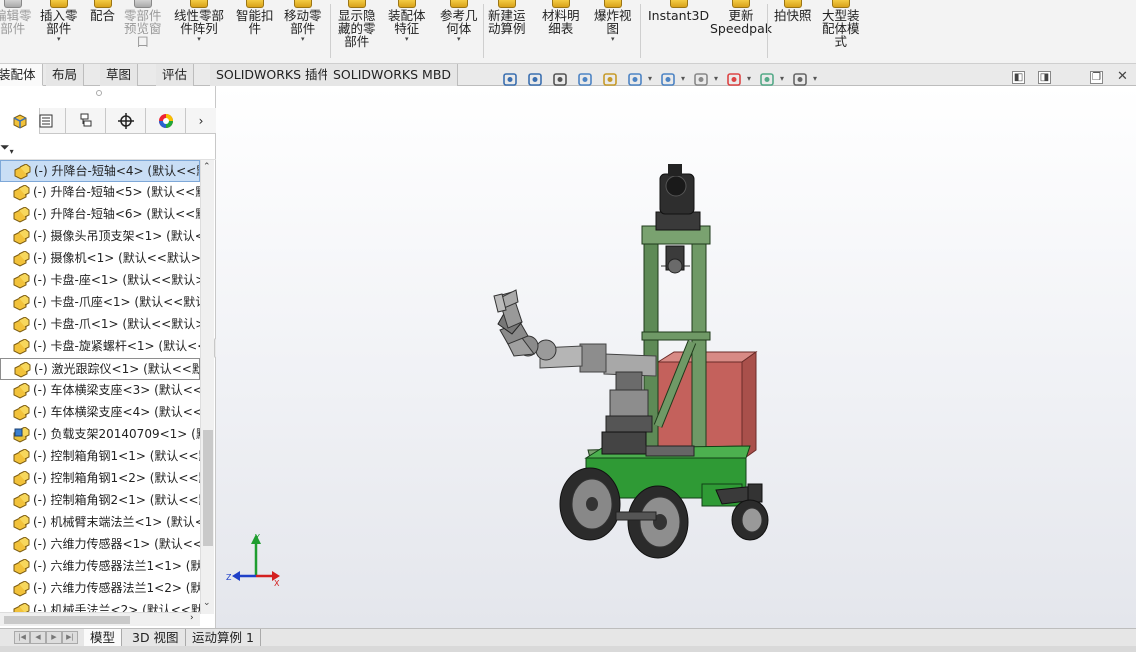 Image resolution: width=1136 pixels, height=652 pixels. I want to click on scroll-up-icon: ⌃, so click(207, 167).